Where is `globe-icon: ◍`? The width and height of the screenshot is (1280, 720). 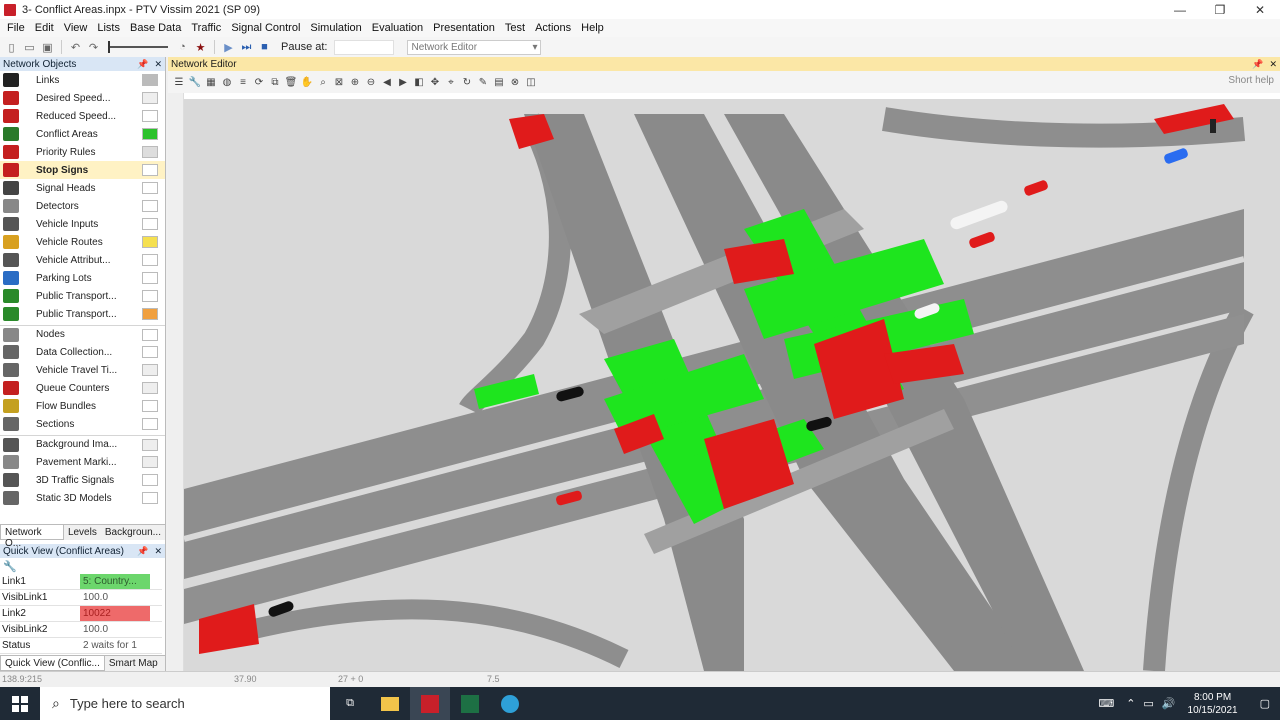
globe-icon: ◍ is located at coordinates (227, 82).